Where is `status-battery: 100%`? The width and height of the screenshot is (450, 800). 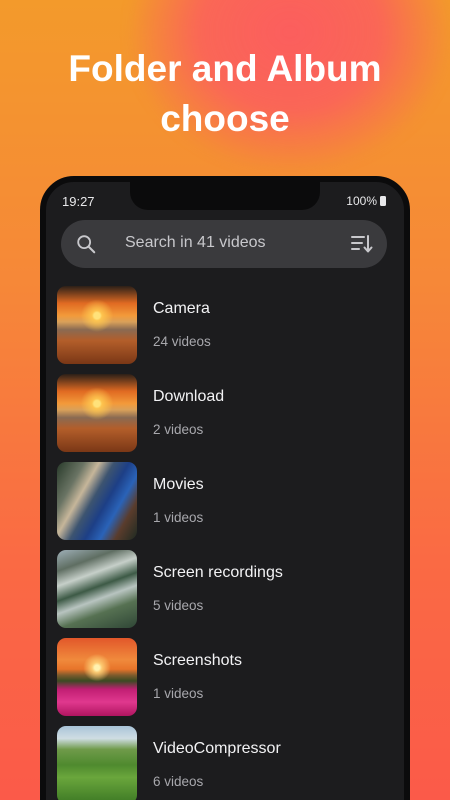 status-battery: 100% is located at coordinates (366, 201).